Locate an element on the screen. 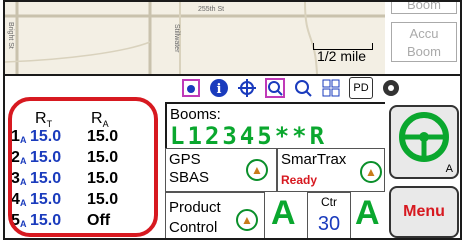 This screenshot has height=242, width=466. zoom-in-icon is located at coordinates (275, 88).